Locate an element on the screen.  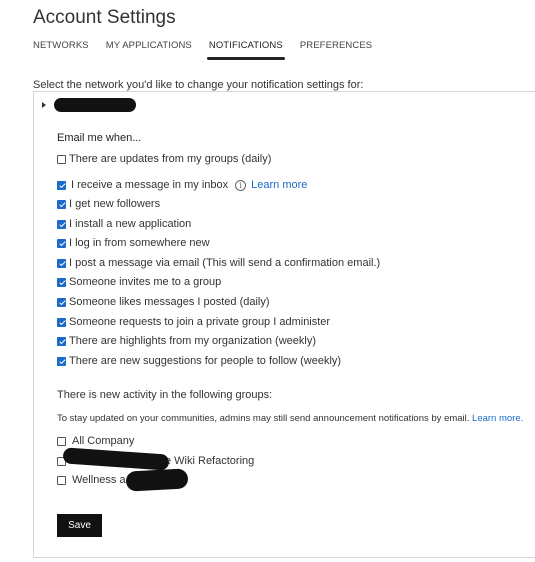
option-install-app: I install a new application is located at coordinates (124, 224).